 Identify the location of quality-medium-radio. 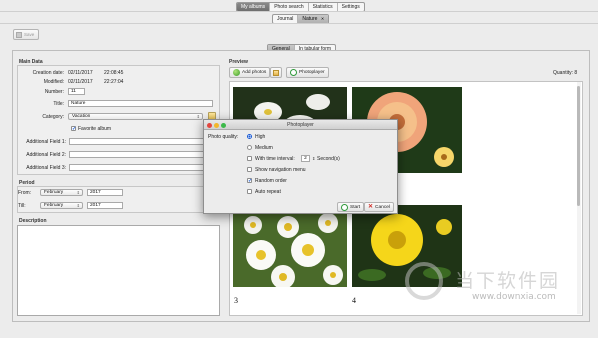
(249, 147).